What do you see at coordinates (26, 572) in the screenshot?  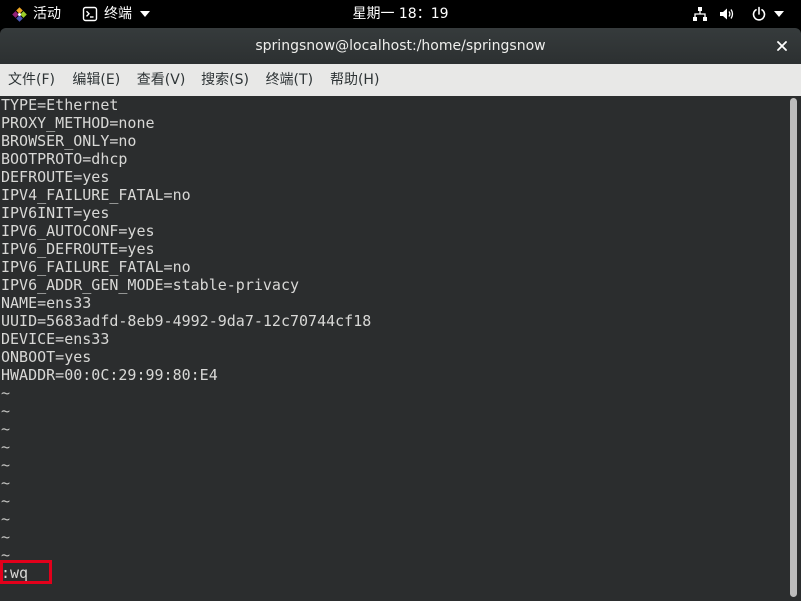 I see `highlight-box` at bounding box center [26, 572].